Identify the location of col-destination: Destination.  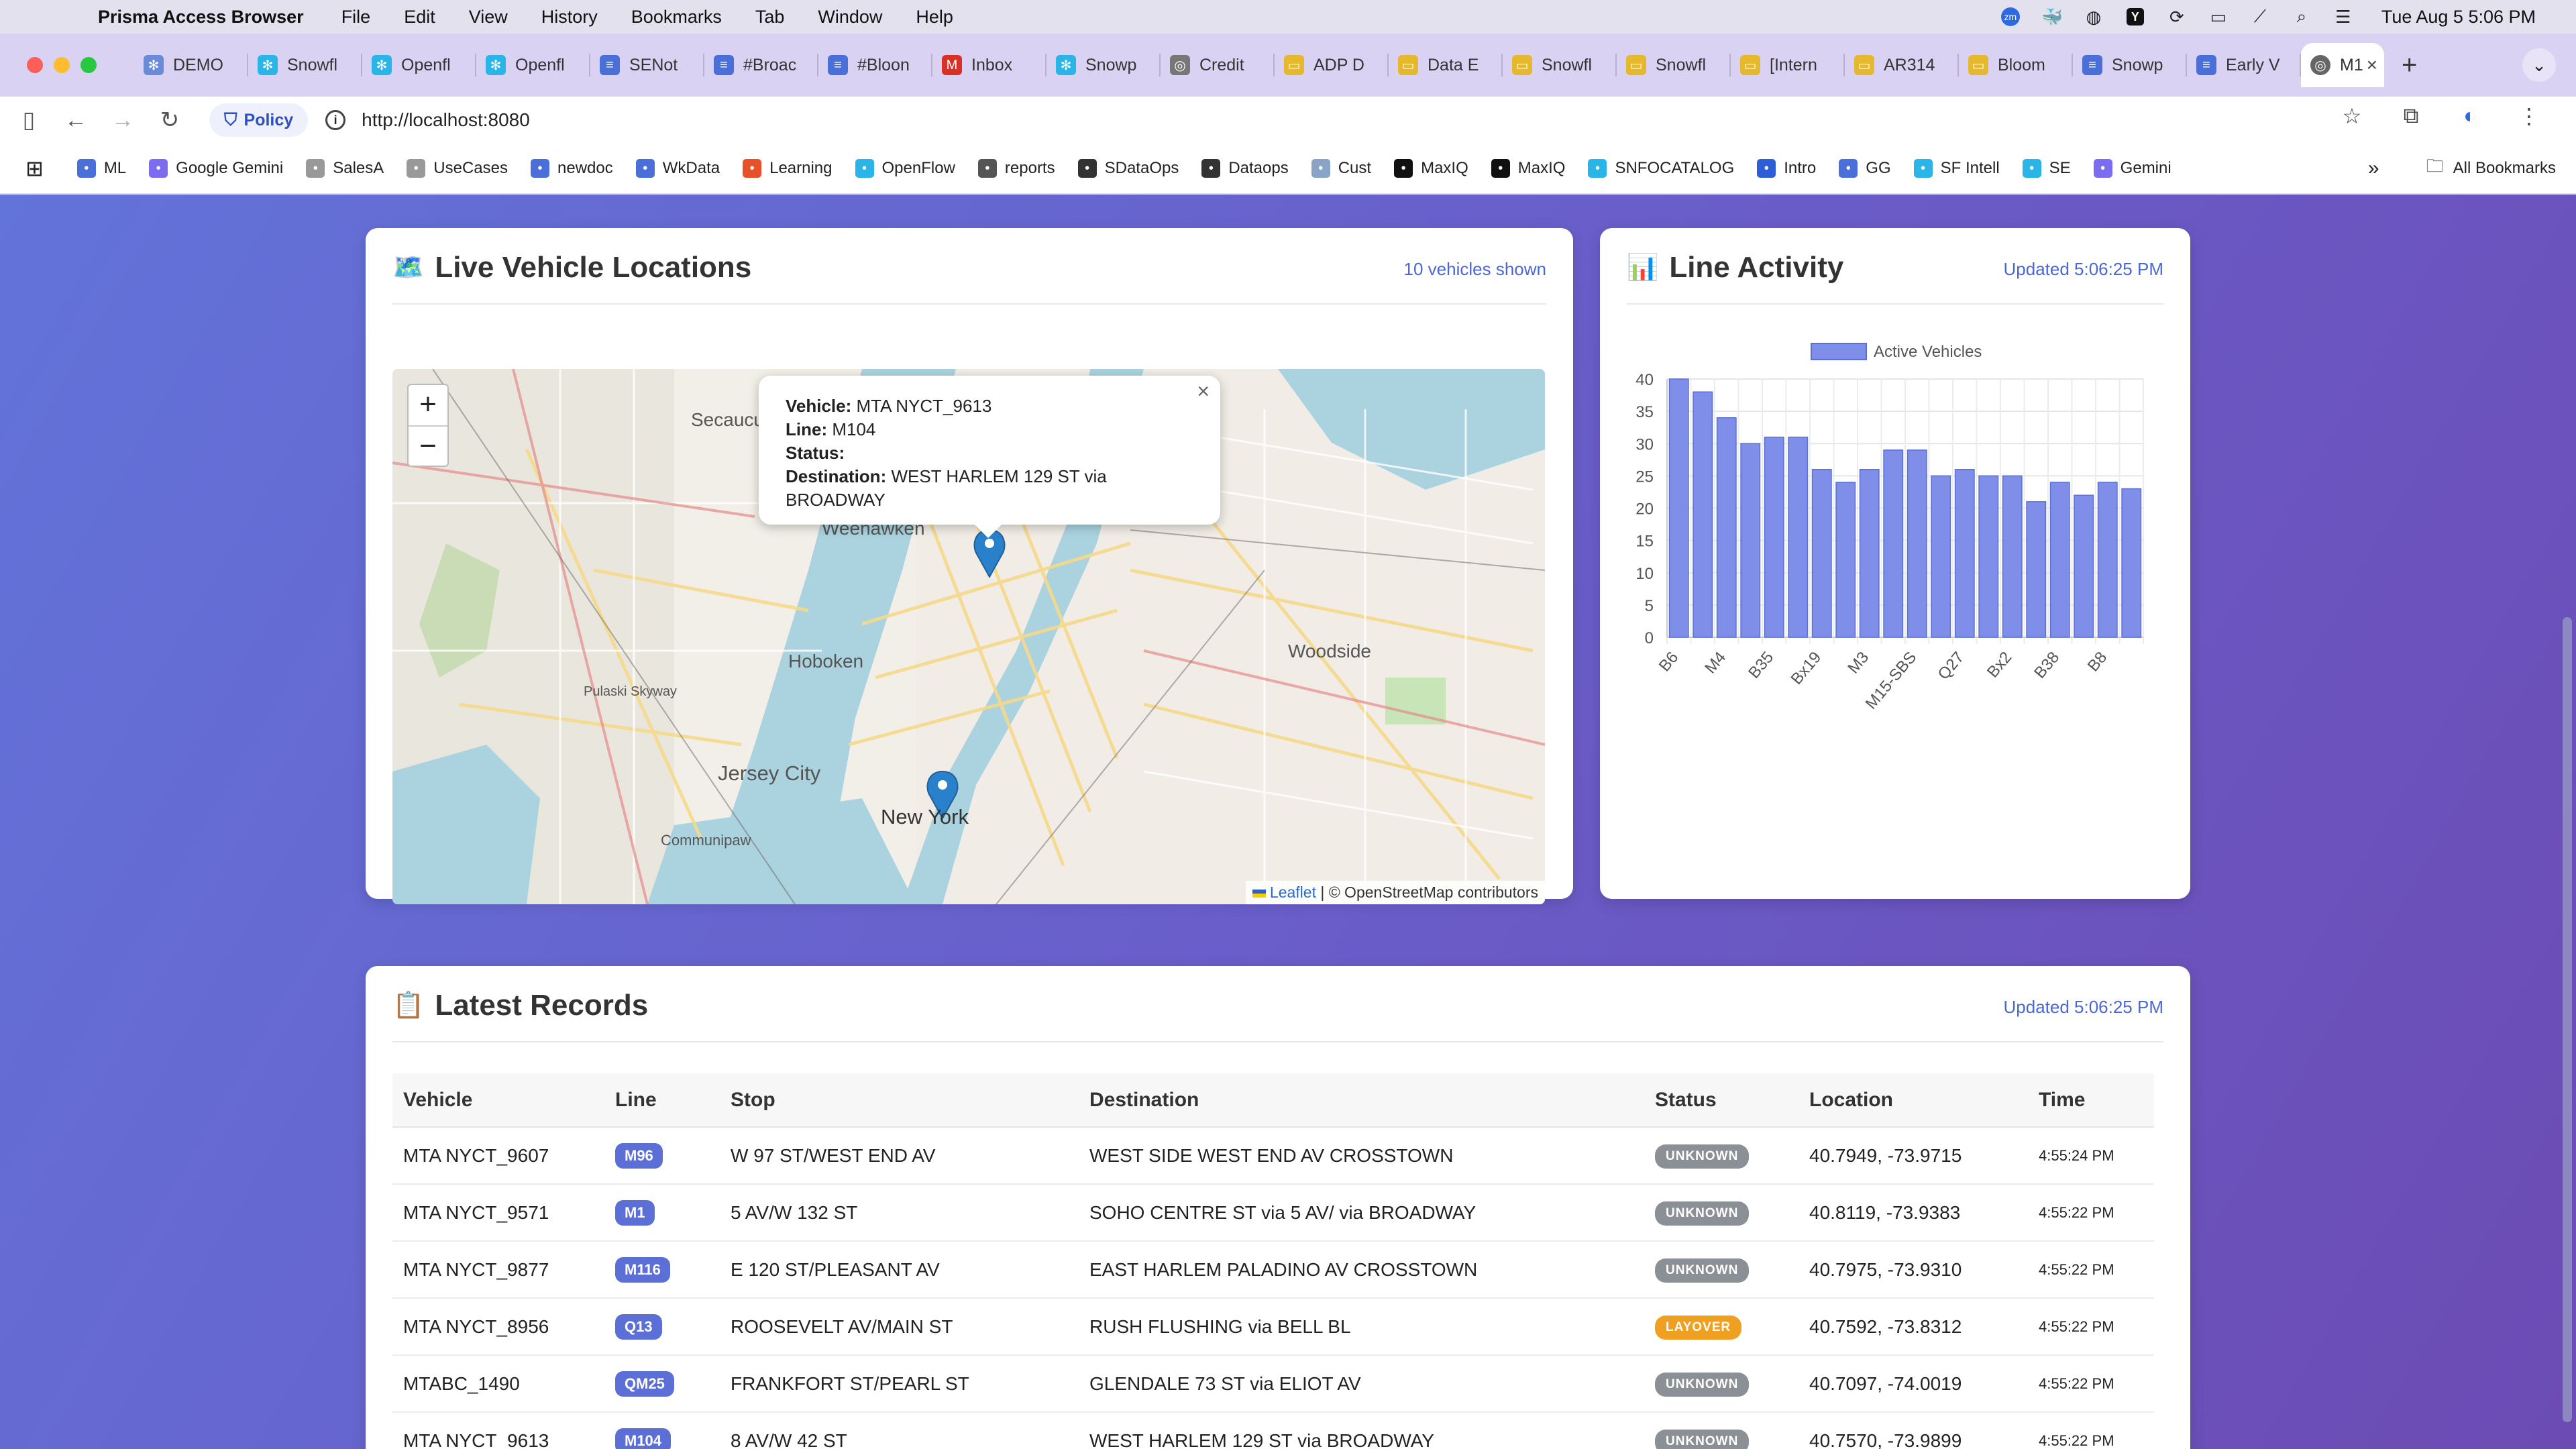
(1361, 1100).